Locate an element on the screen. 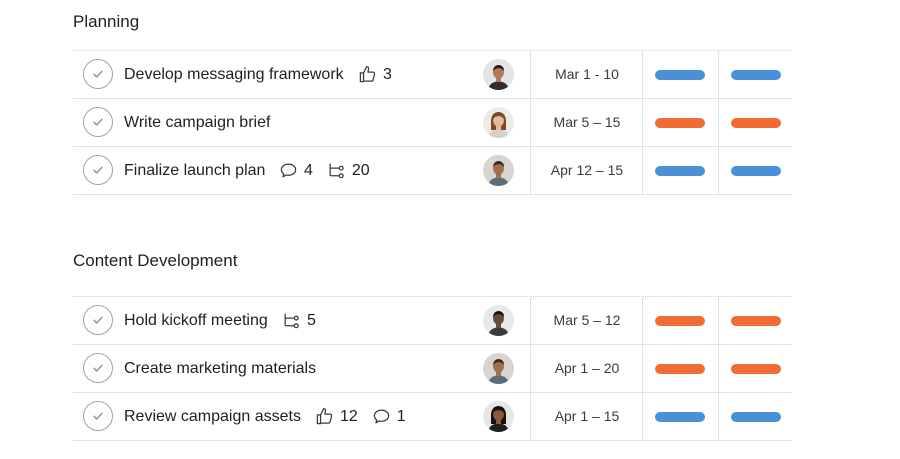 This screenshot has height=459, width=900. task-name: Develop messaging framework is located at coordinates (234, 74).